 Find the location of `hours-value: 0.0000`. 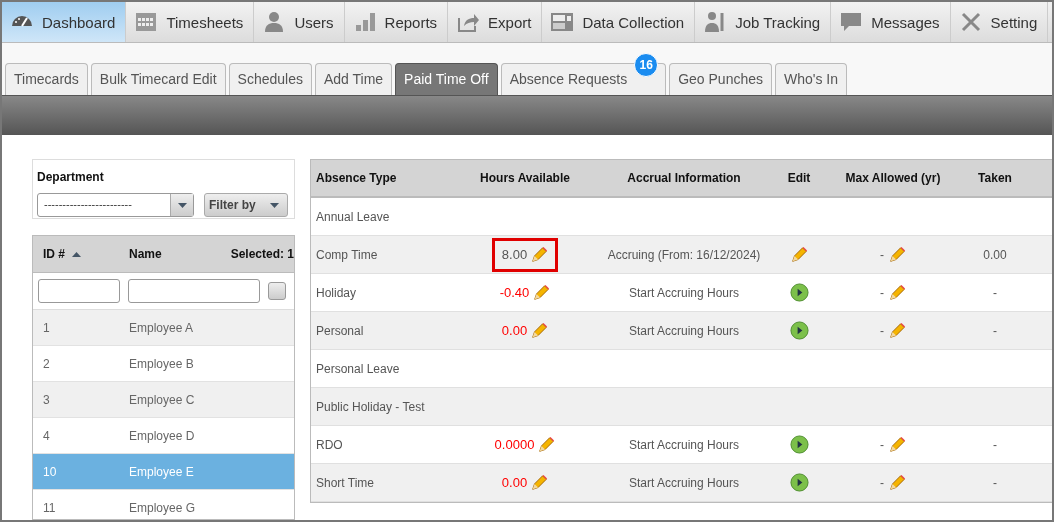

hours-value: 0.0000 is located at coordinates (514, 444).